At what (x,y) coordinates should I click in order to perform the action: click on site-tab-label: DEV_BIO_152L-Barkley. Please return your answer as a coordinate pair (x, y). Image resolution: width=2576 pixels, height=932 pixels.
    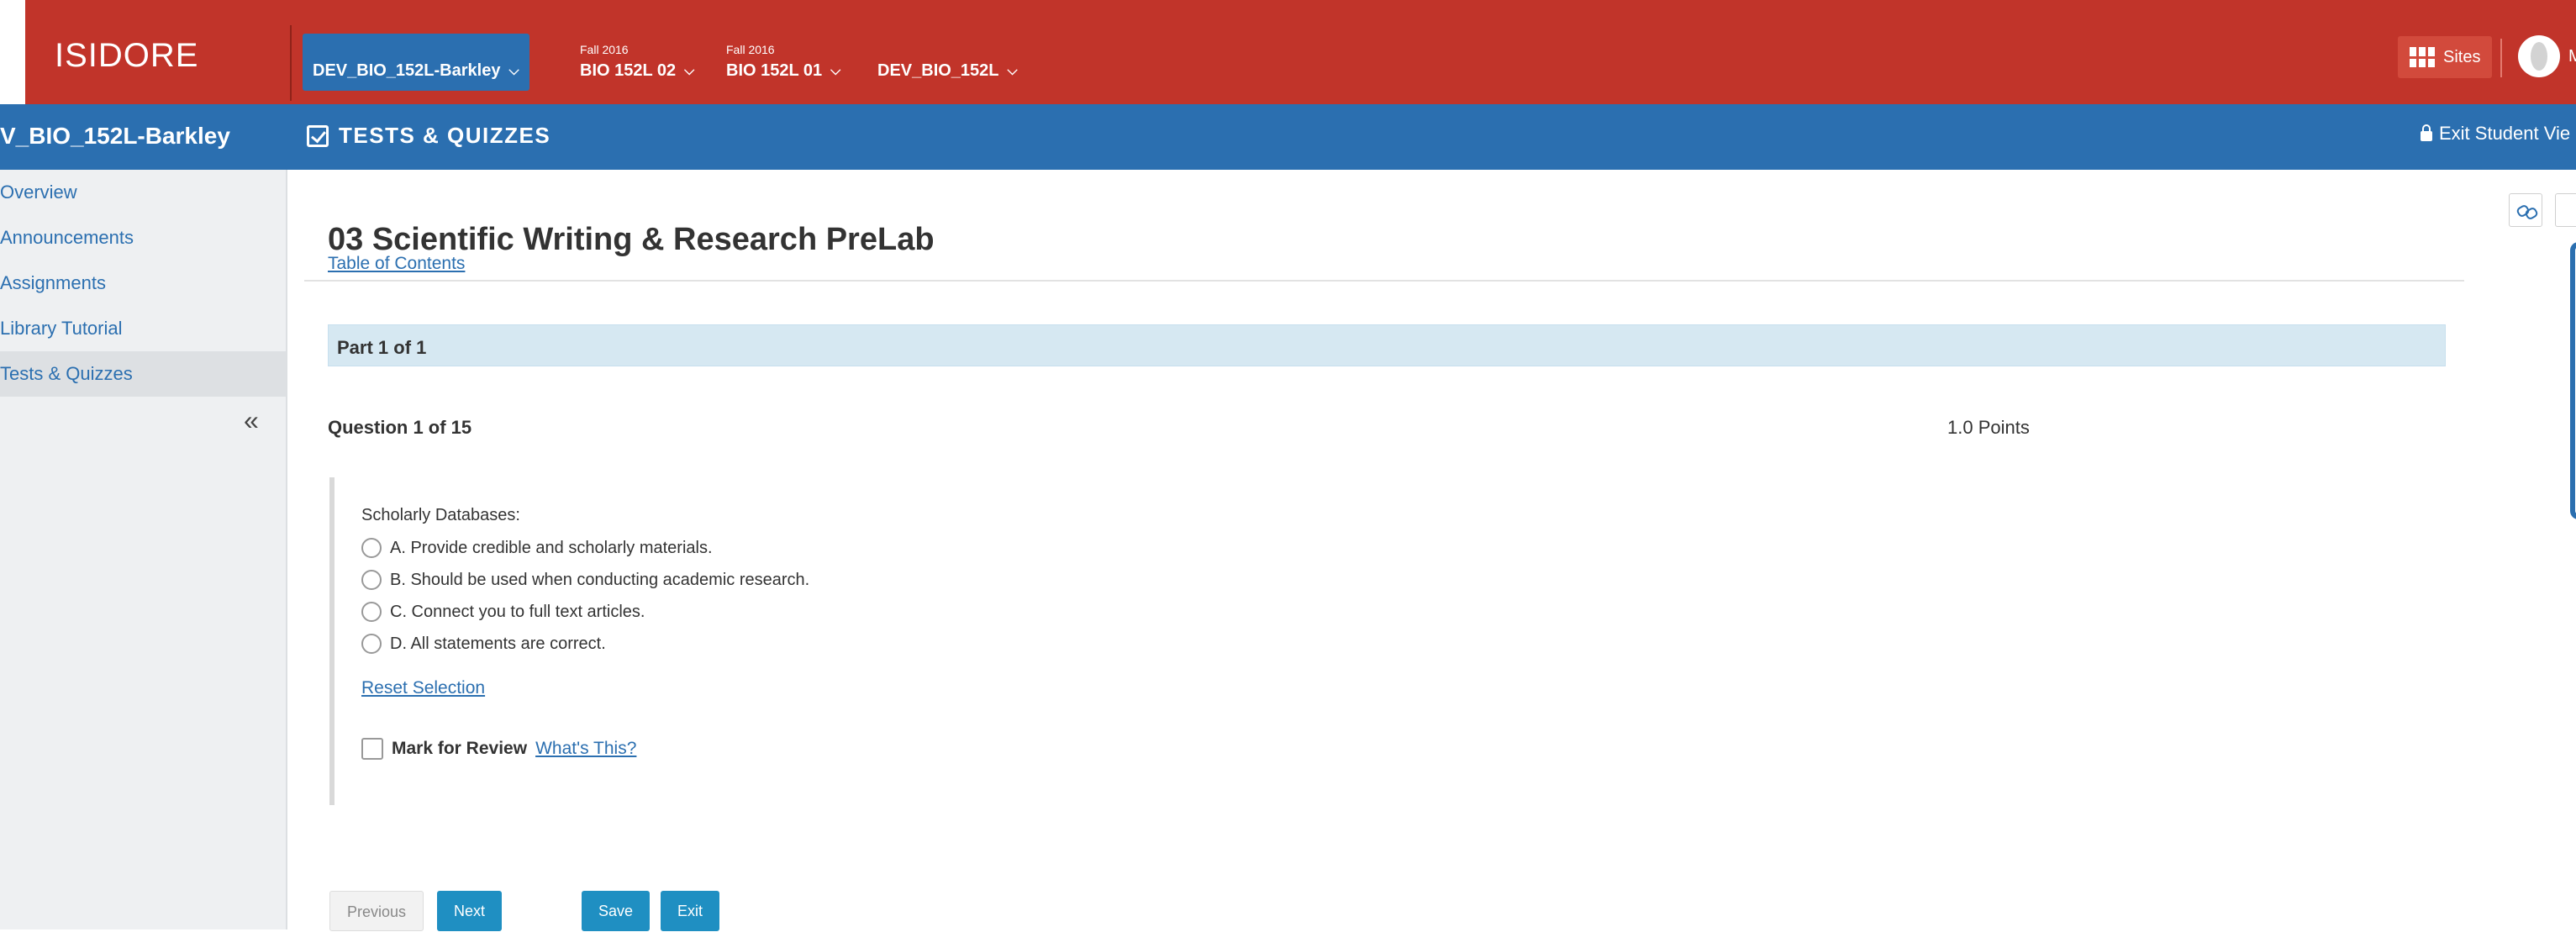
    Looking at the image, I should click on (407, 70).